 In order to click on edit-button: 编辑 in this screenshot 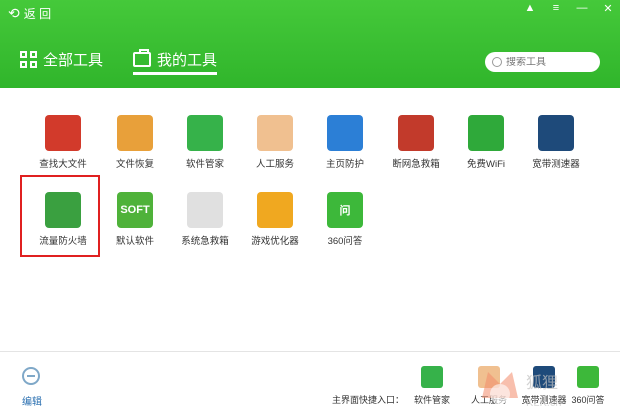, I will do `click(32, 400)`.